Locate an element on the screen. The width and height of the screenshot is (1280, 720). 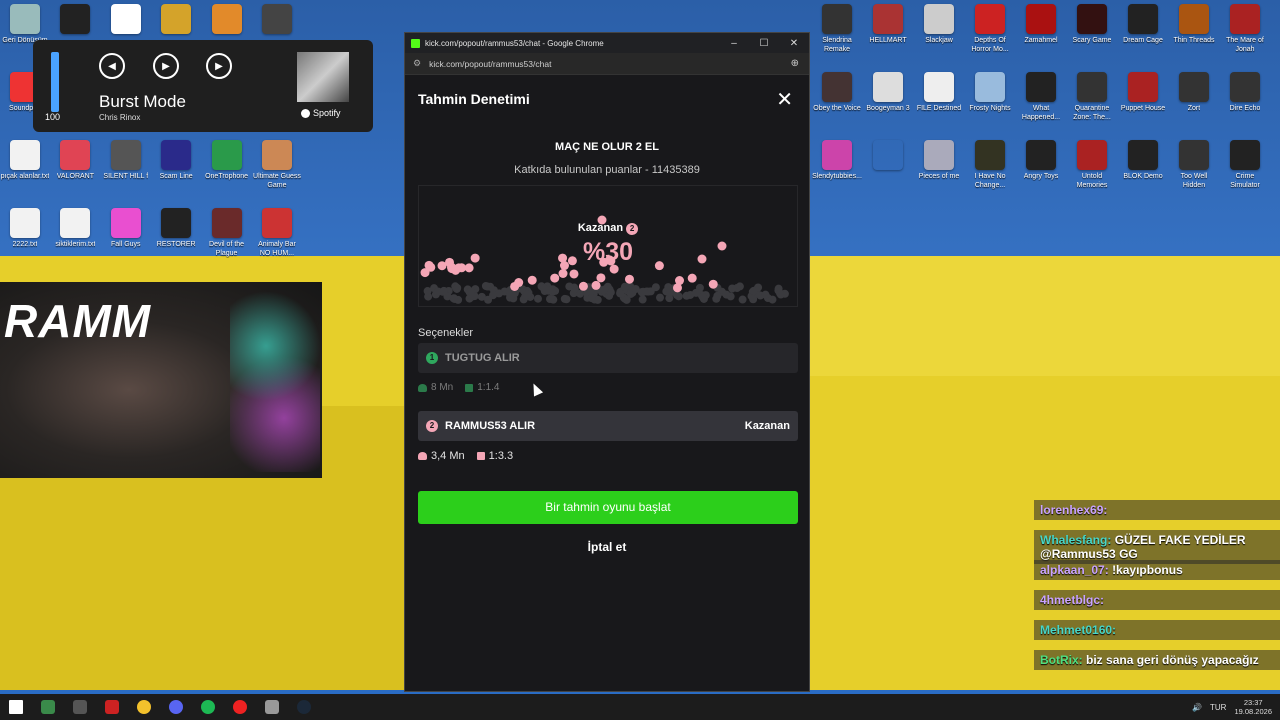
close-window-icon: ✕ is located at coordinates (794, 43).